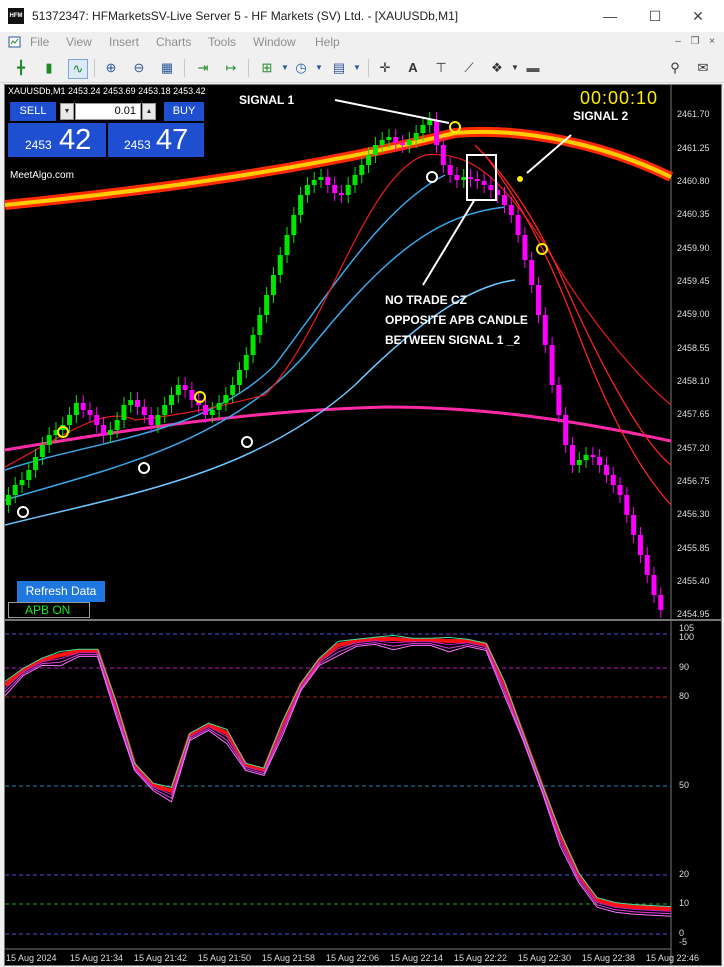 This screenshot has width=724, height=967. I want to click on price-tick: 2455.85, so click(693, 548).